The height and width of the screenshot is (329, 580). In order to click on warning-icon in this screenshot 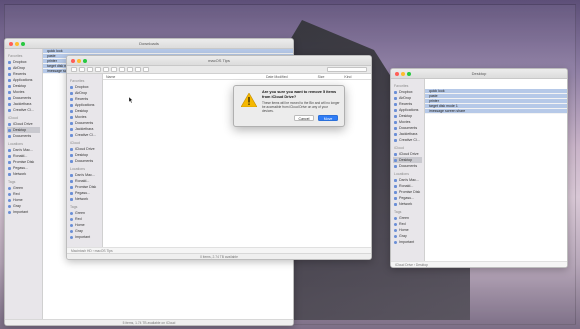, I will do `click(249, 100)`.